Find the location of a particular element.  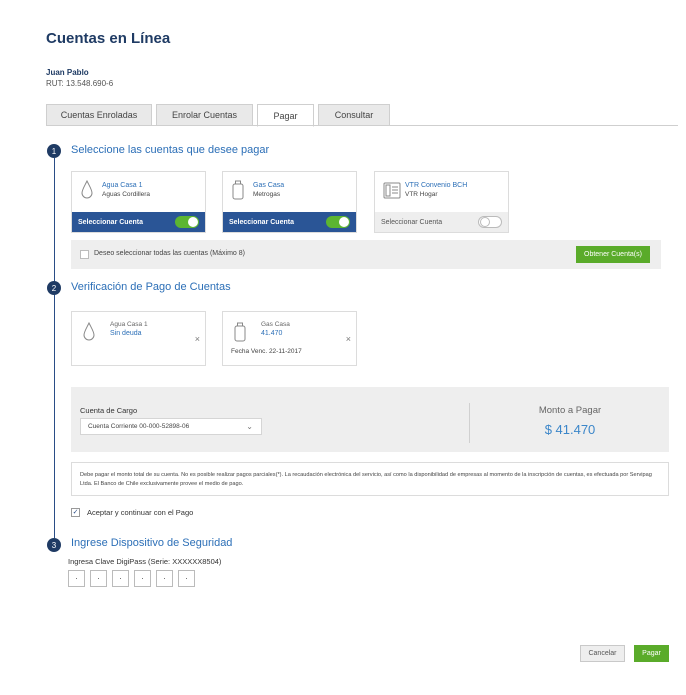

account-name: Agua Casa 1 is located at coordinates (122, 185).